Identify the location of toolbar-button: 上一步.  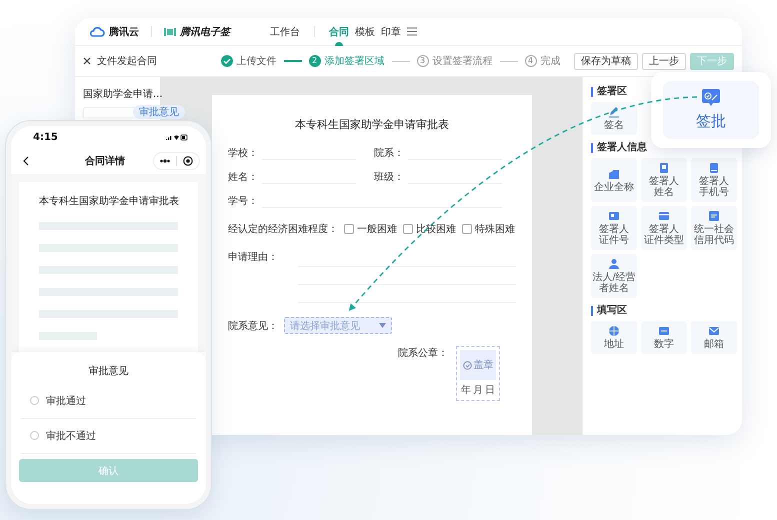
(664, 61).